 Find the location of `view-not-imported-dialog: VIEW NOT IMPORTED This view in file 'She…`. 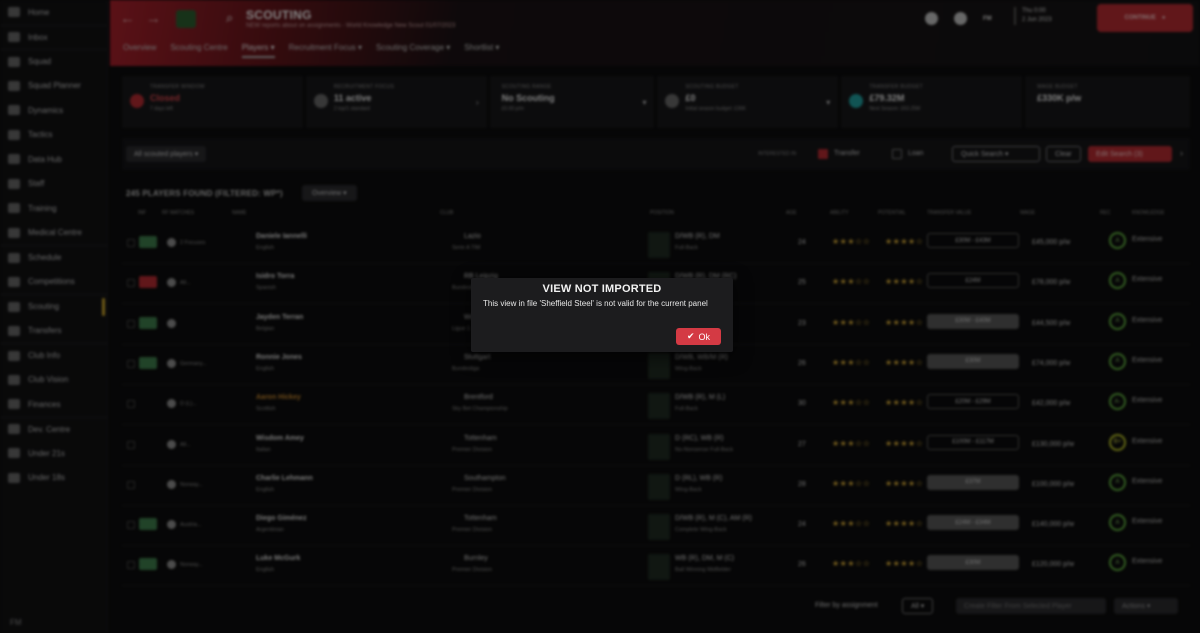

view-not-imported-dialog: VIEW NOT IMPORTED This view in file 'She… is located at coordinates (602, 315).